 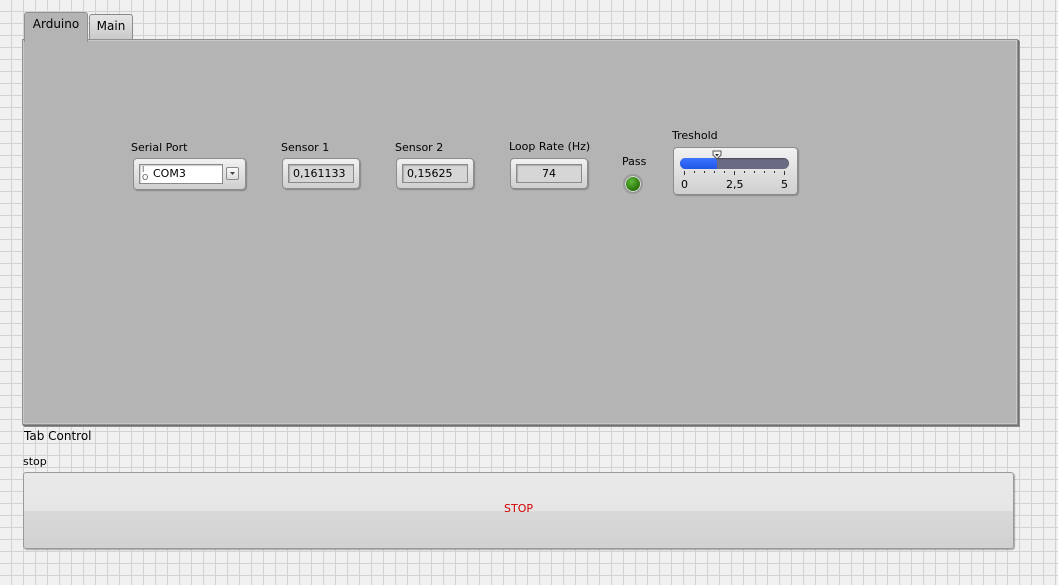 What do you see at coordinates (684, 184) in the screenshot?
I see `threshold-min-label: 0` at bounding box center [684, 184].